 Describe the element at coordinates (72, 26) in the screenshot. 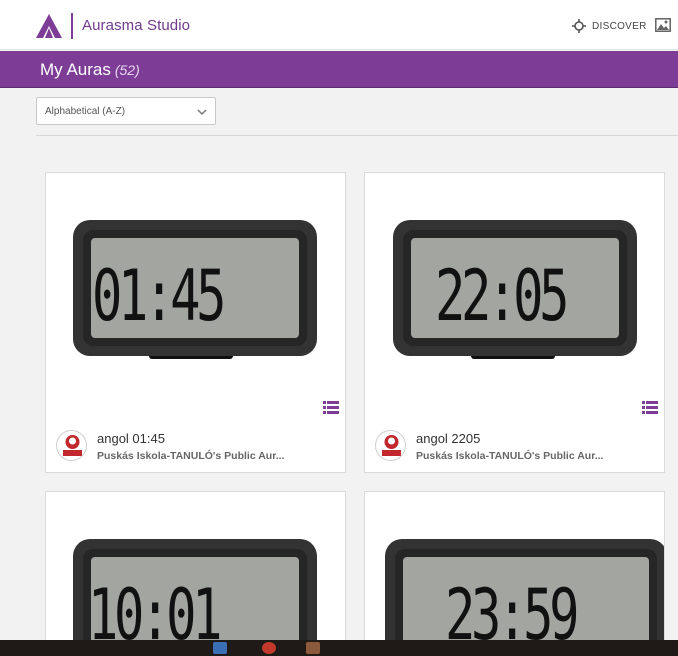

I see `logo-divider` at that location.